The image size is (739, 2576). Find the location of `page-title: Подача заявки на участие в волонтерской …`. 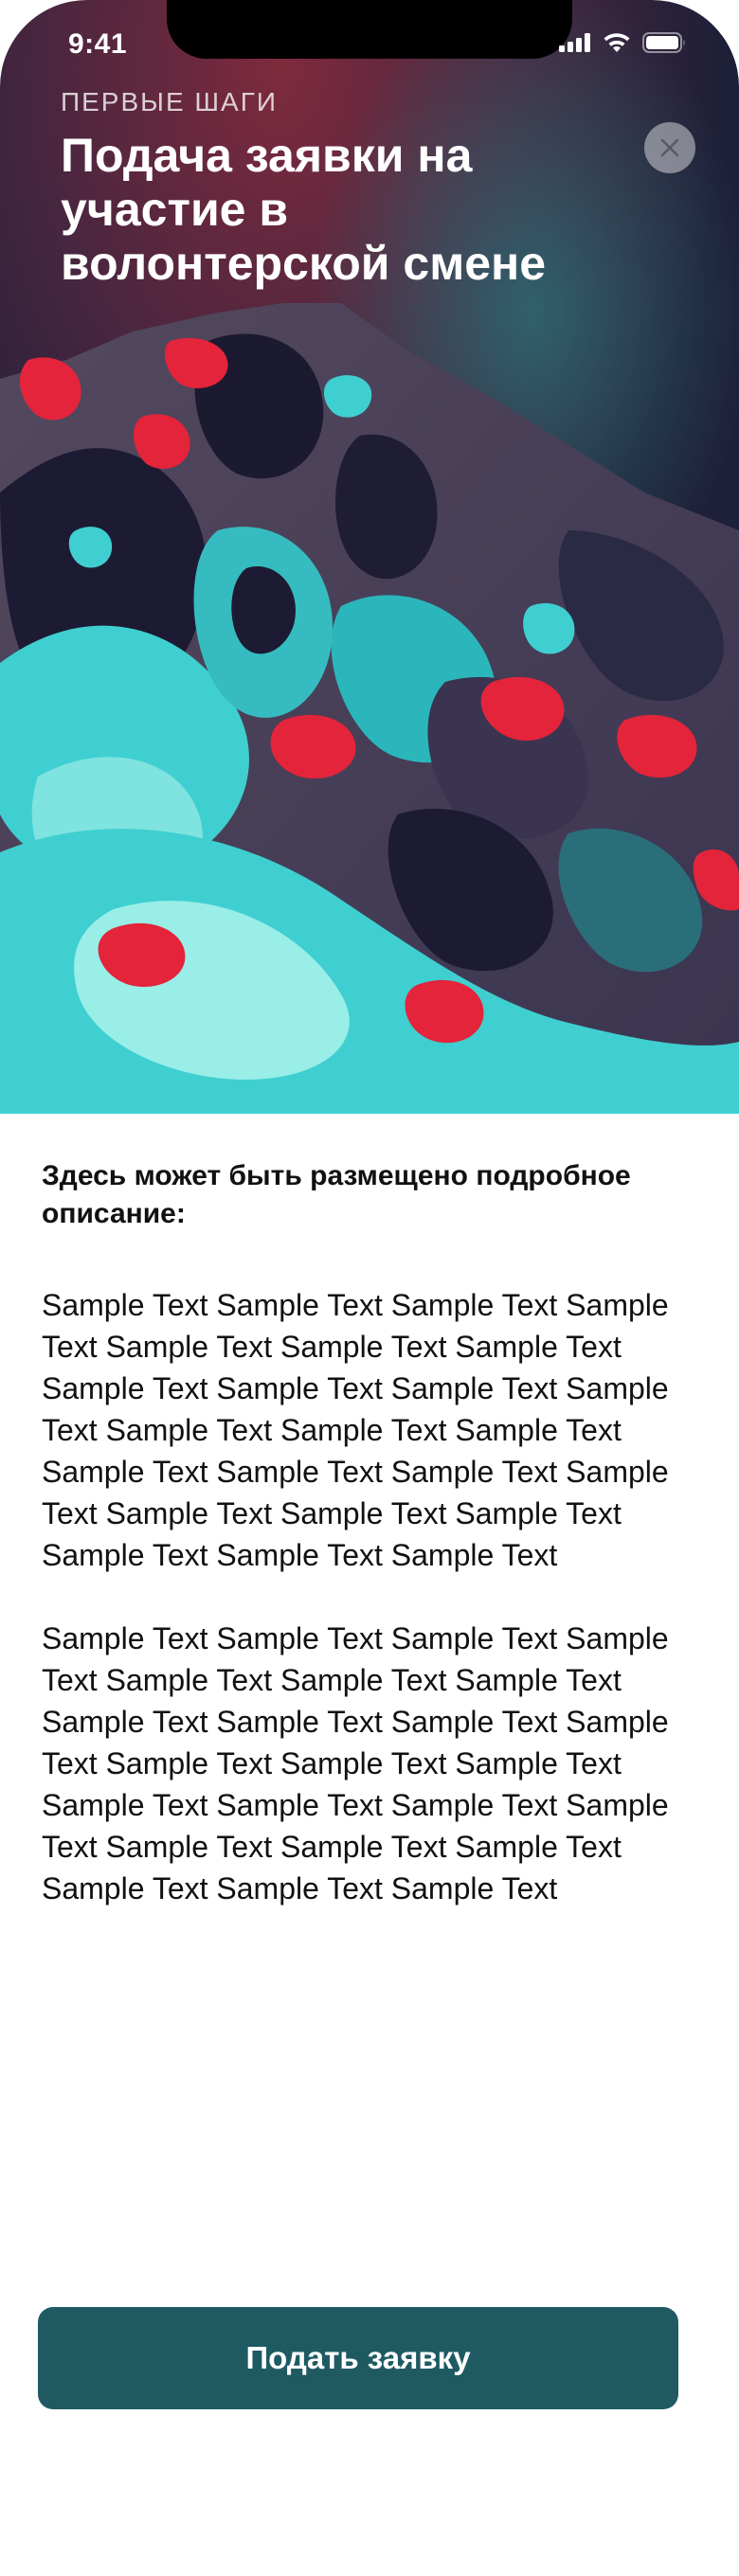

page-title: Подача заявки на участие в волонтерской … is located at coordinates (304, 209).